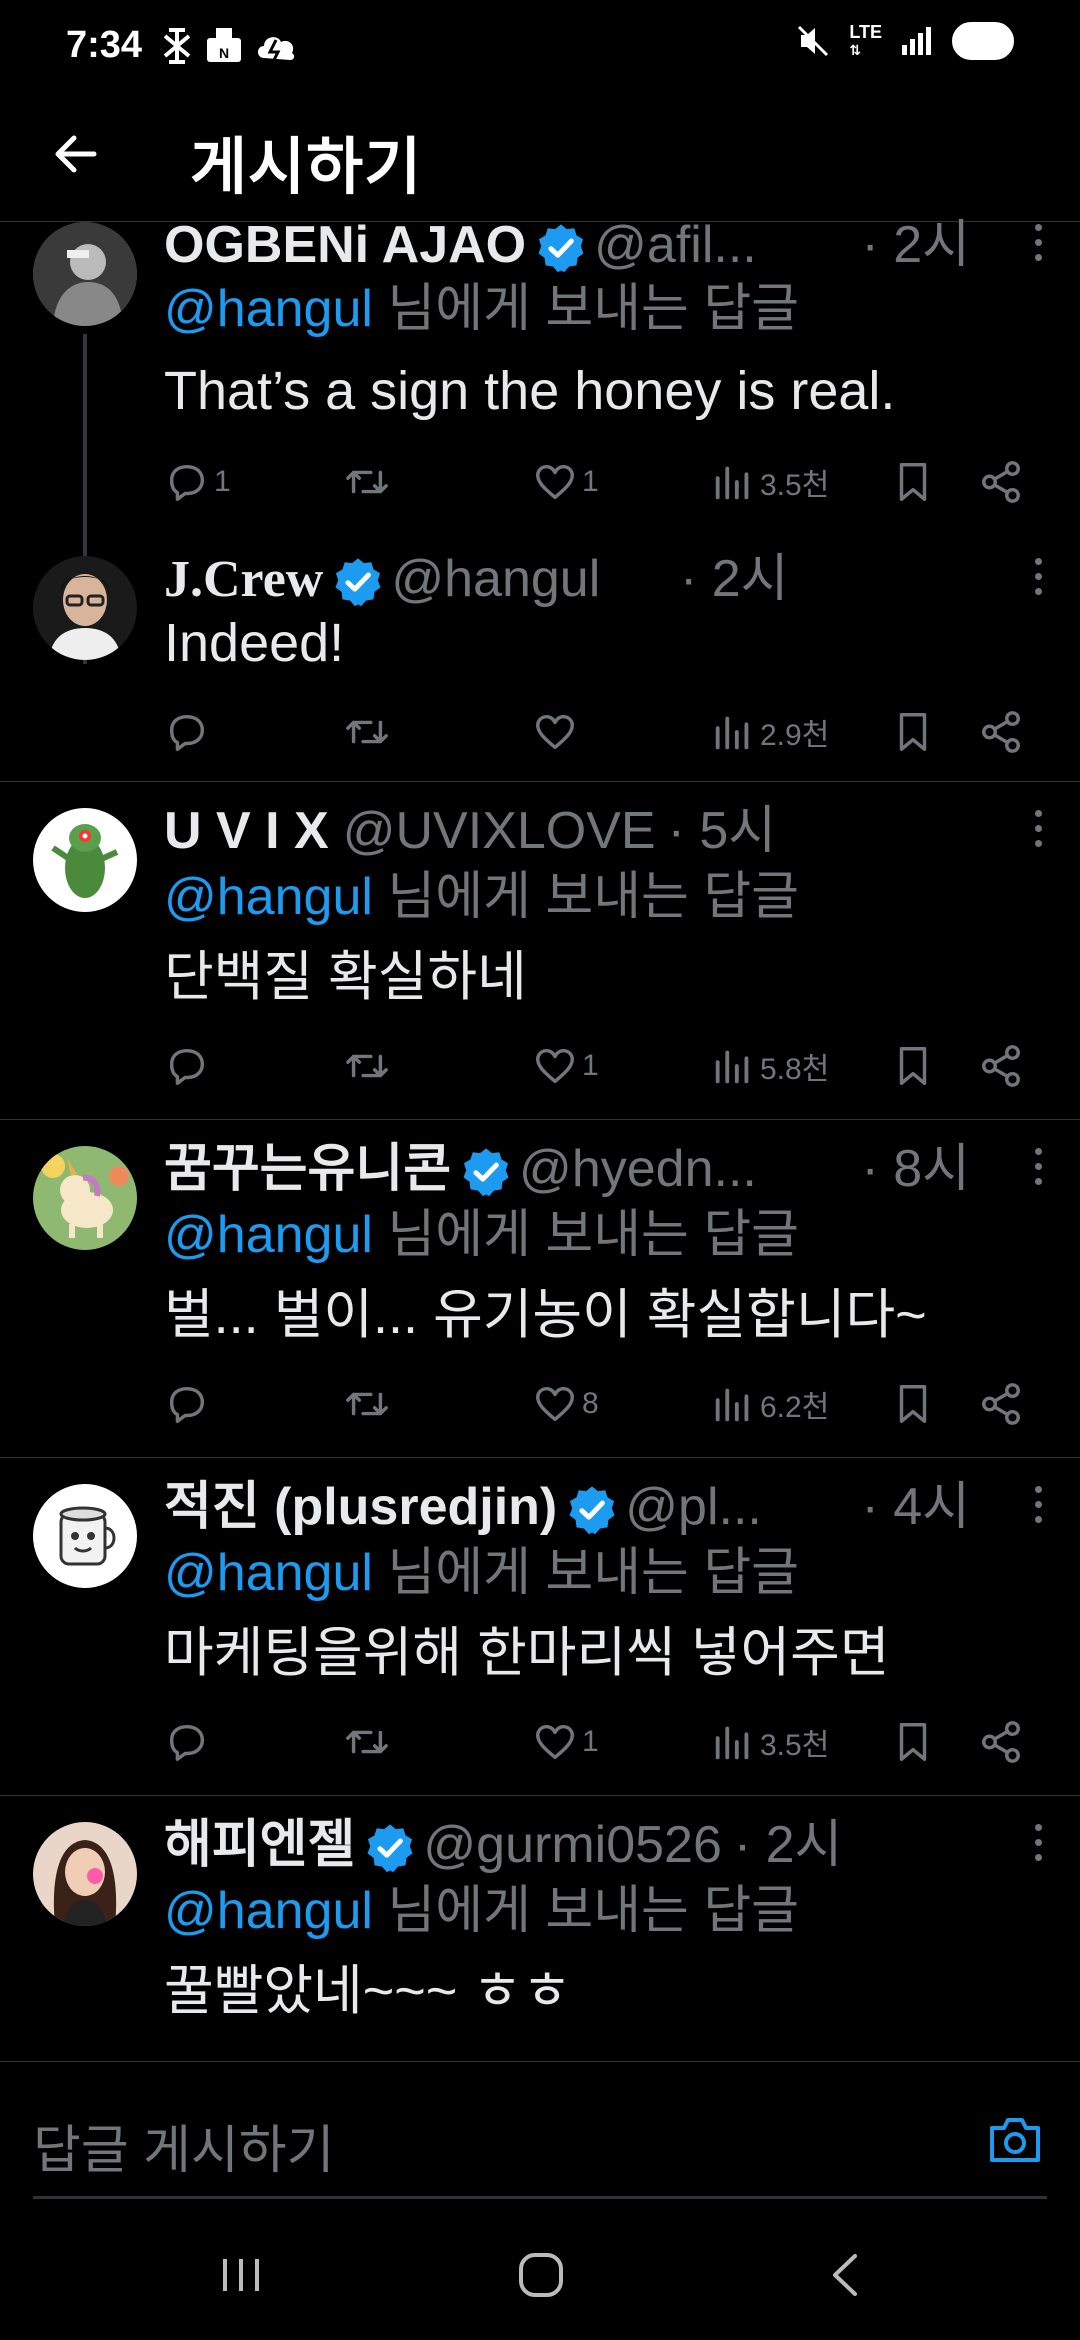  I want to click on display-name: 해피엔젤, so click(259, 1845).